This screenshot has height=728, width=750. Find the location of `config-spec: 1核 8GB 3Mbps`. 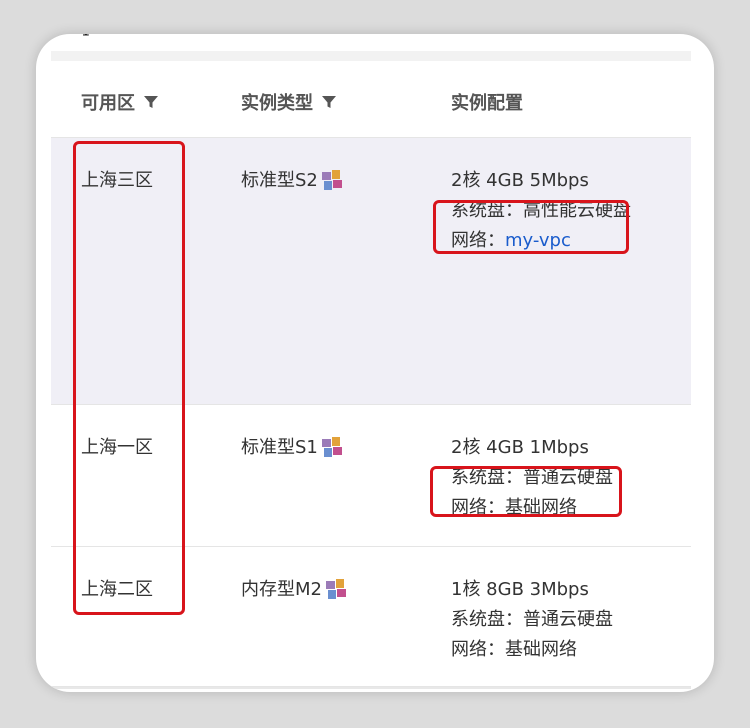

config-spec: 1核 8GB 3Mbps is located at coordinates (520, 589).